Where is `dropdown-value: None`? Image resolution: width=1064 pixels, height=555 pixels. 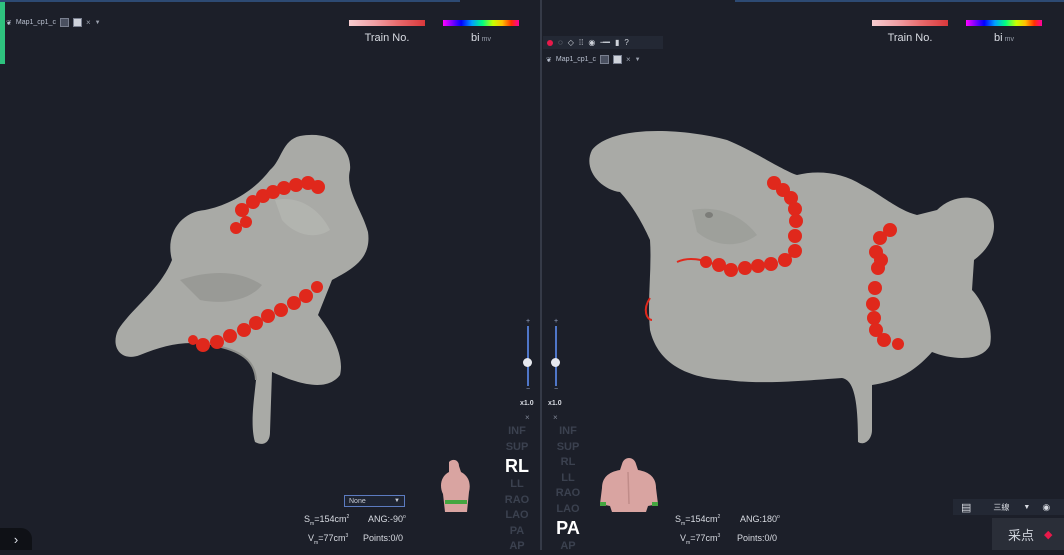 dropdown-value: None is located at coordinates (357, 501).